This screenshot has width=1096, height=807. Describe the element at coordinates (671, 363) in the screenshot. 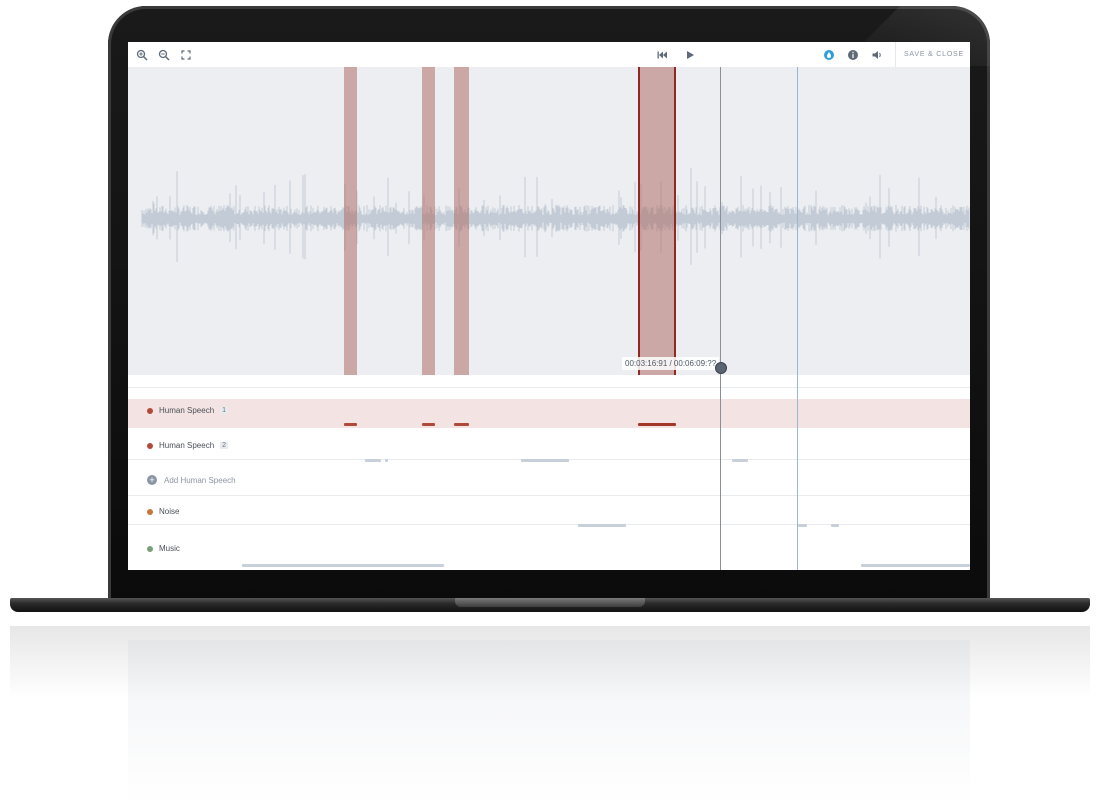

I see `time-readout: 00:03:16:91 / 00:06:09:??` at that location.